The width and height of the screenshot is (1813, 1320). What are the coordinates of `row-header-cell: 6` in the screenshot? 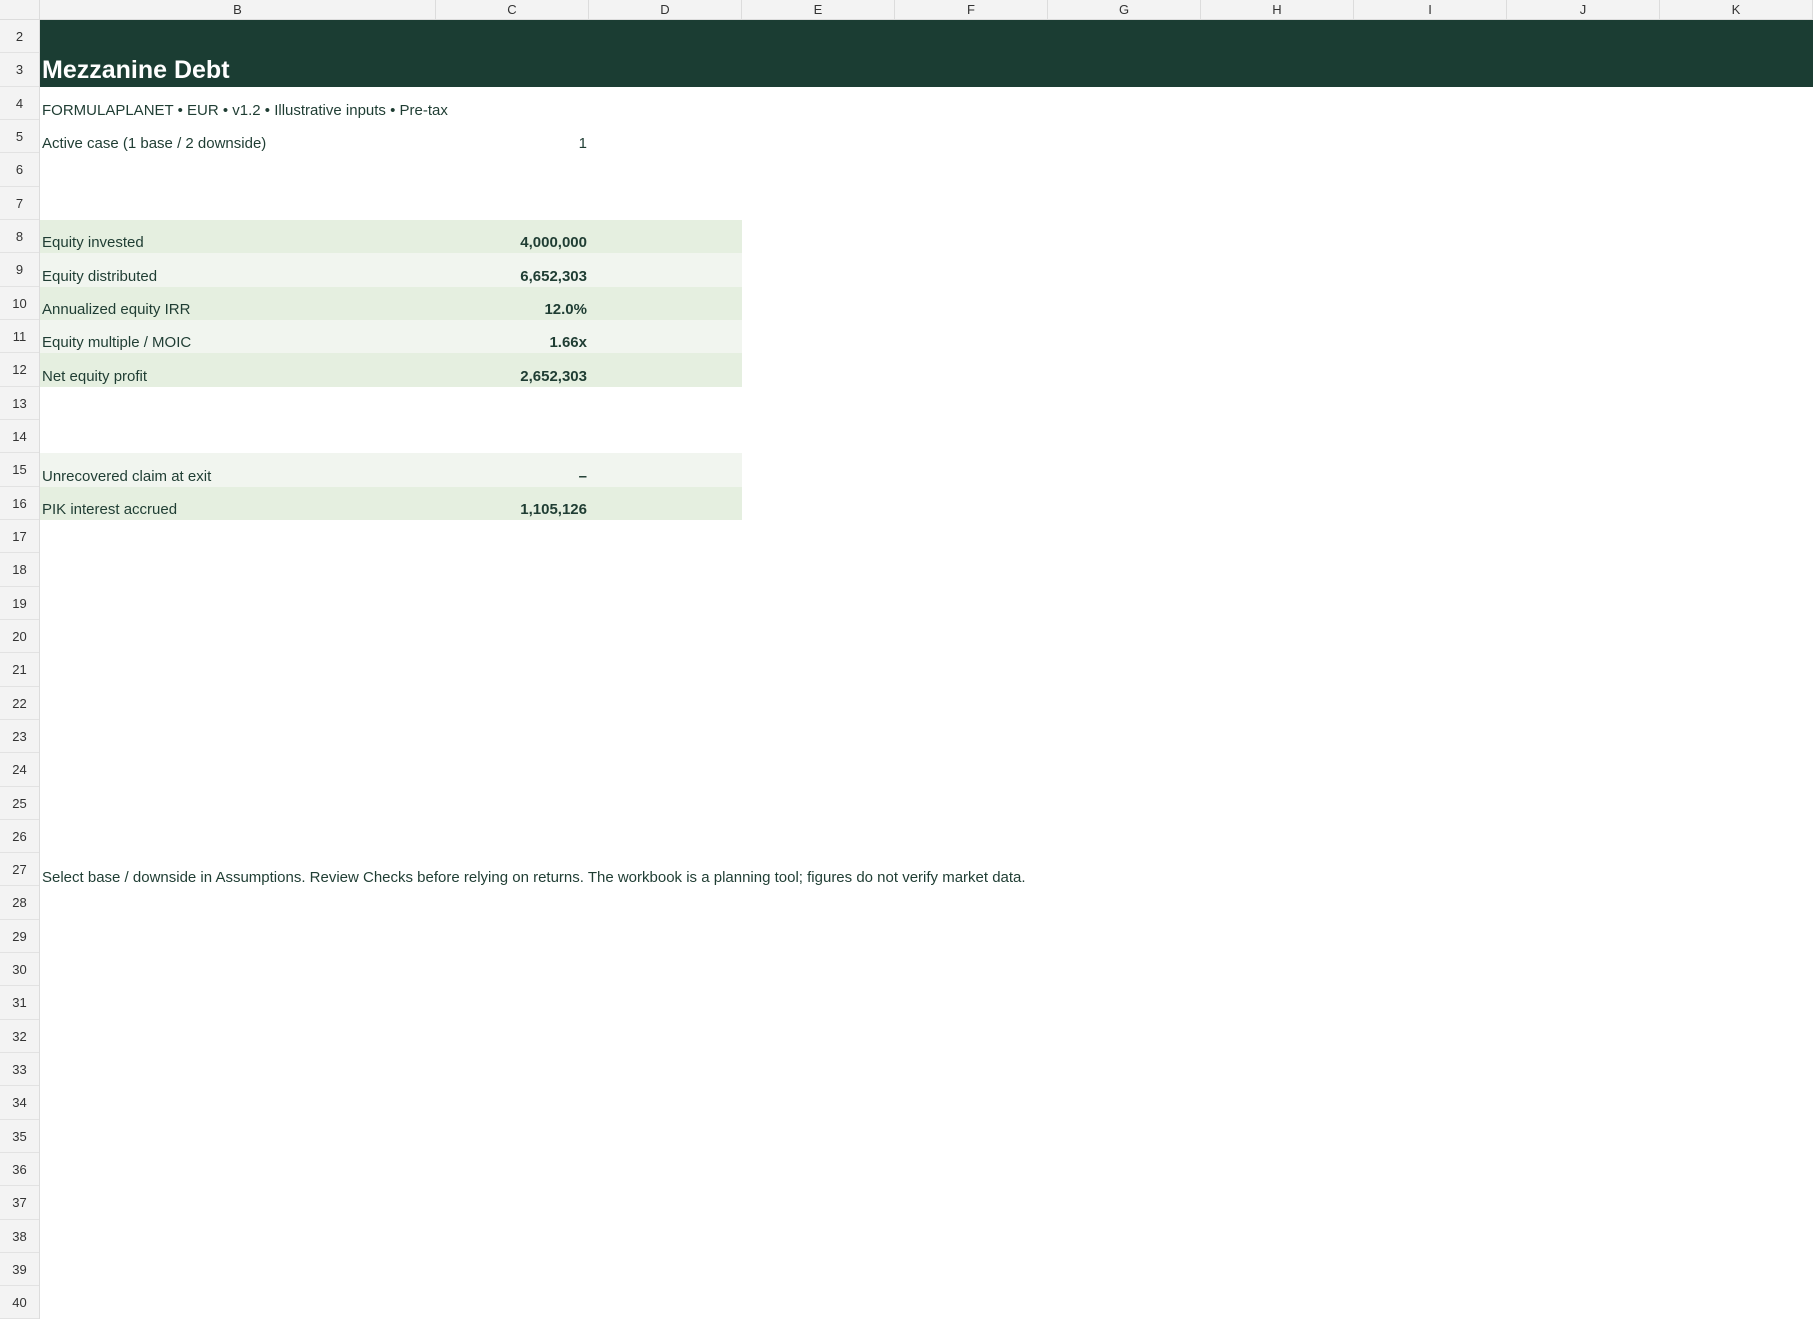 It's located at (19, 170).